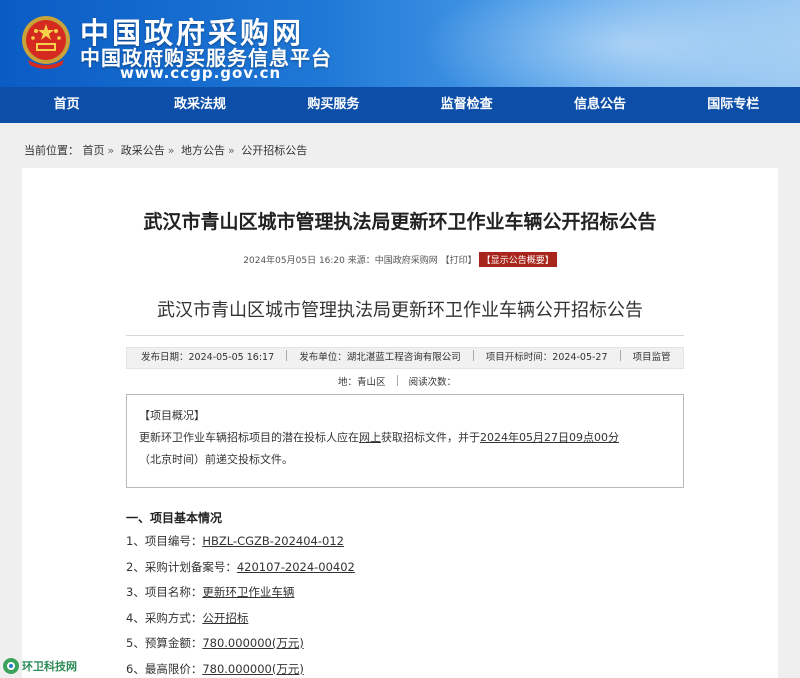 The image size is (800, 678). What do you see at coordinates (216, 459) in the screenshot?
I see `summary-text-e: （北京时间）前递交投标文件。` at bounding box center [216, 459].